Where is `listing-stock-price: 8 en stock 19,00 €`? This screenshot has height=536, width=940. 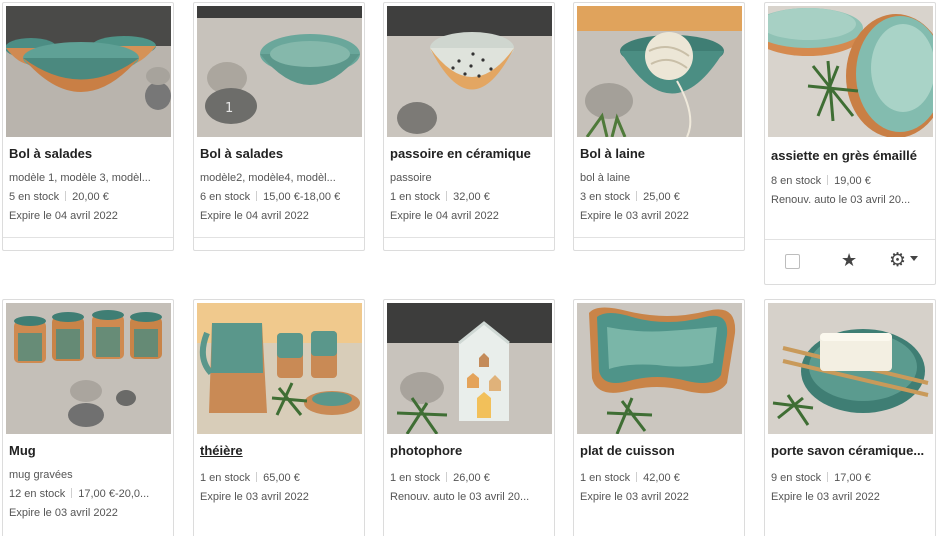
listing-stock-price: 8 en stock 19,00 € is located at coordinates (851, 181).